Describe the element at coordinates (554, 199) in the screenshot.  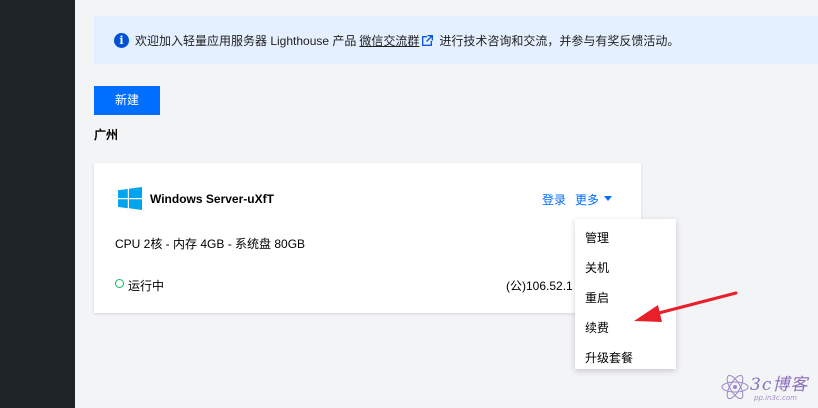
I see `login-link: 登录` at that location.